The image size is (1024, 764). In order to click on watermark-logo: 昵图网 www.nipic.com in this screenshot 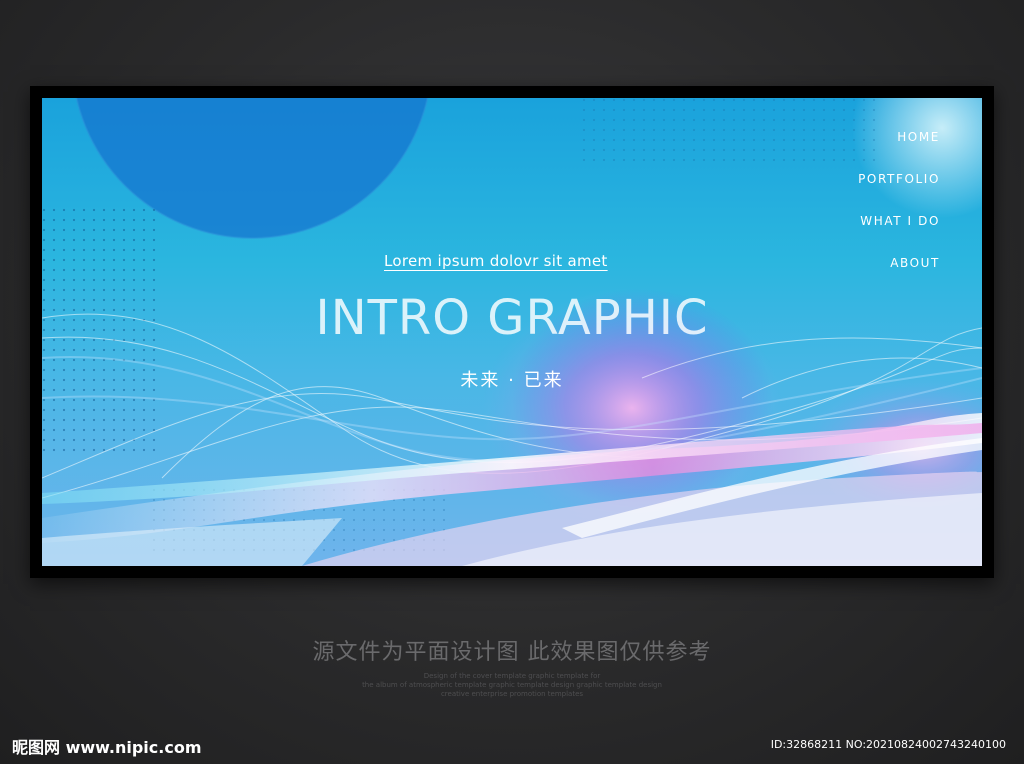, I will do `click(107, 747)`.